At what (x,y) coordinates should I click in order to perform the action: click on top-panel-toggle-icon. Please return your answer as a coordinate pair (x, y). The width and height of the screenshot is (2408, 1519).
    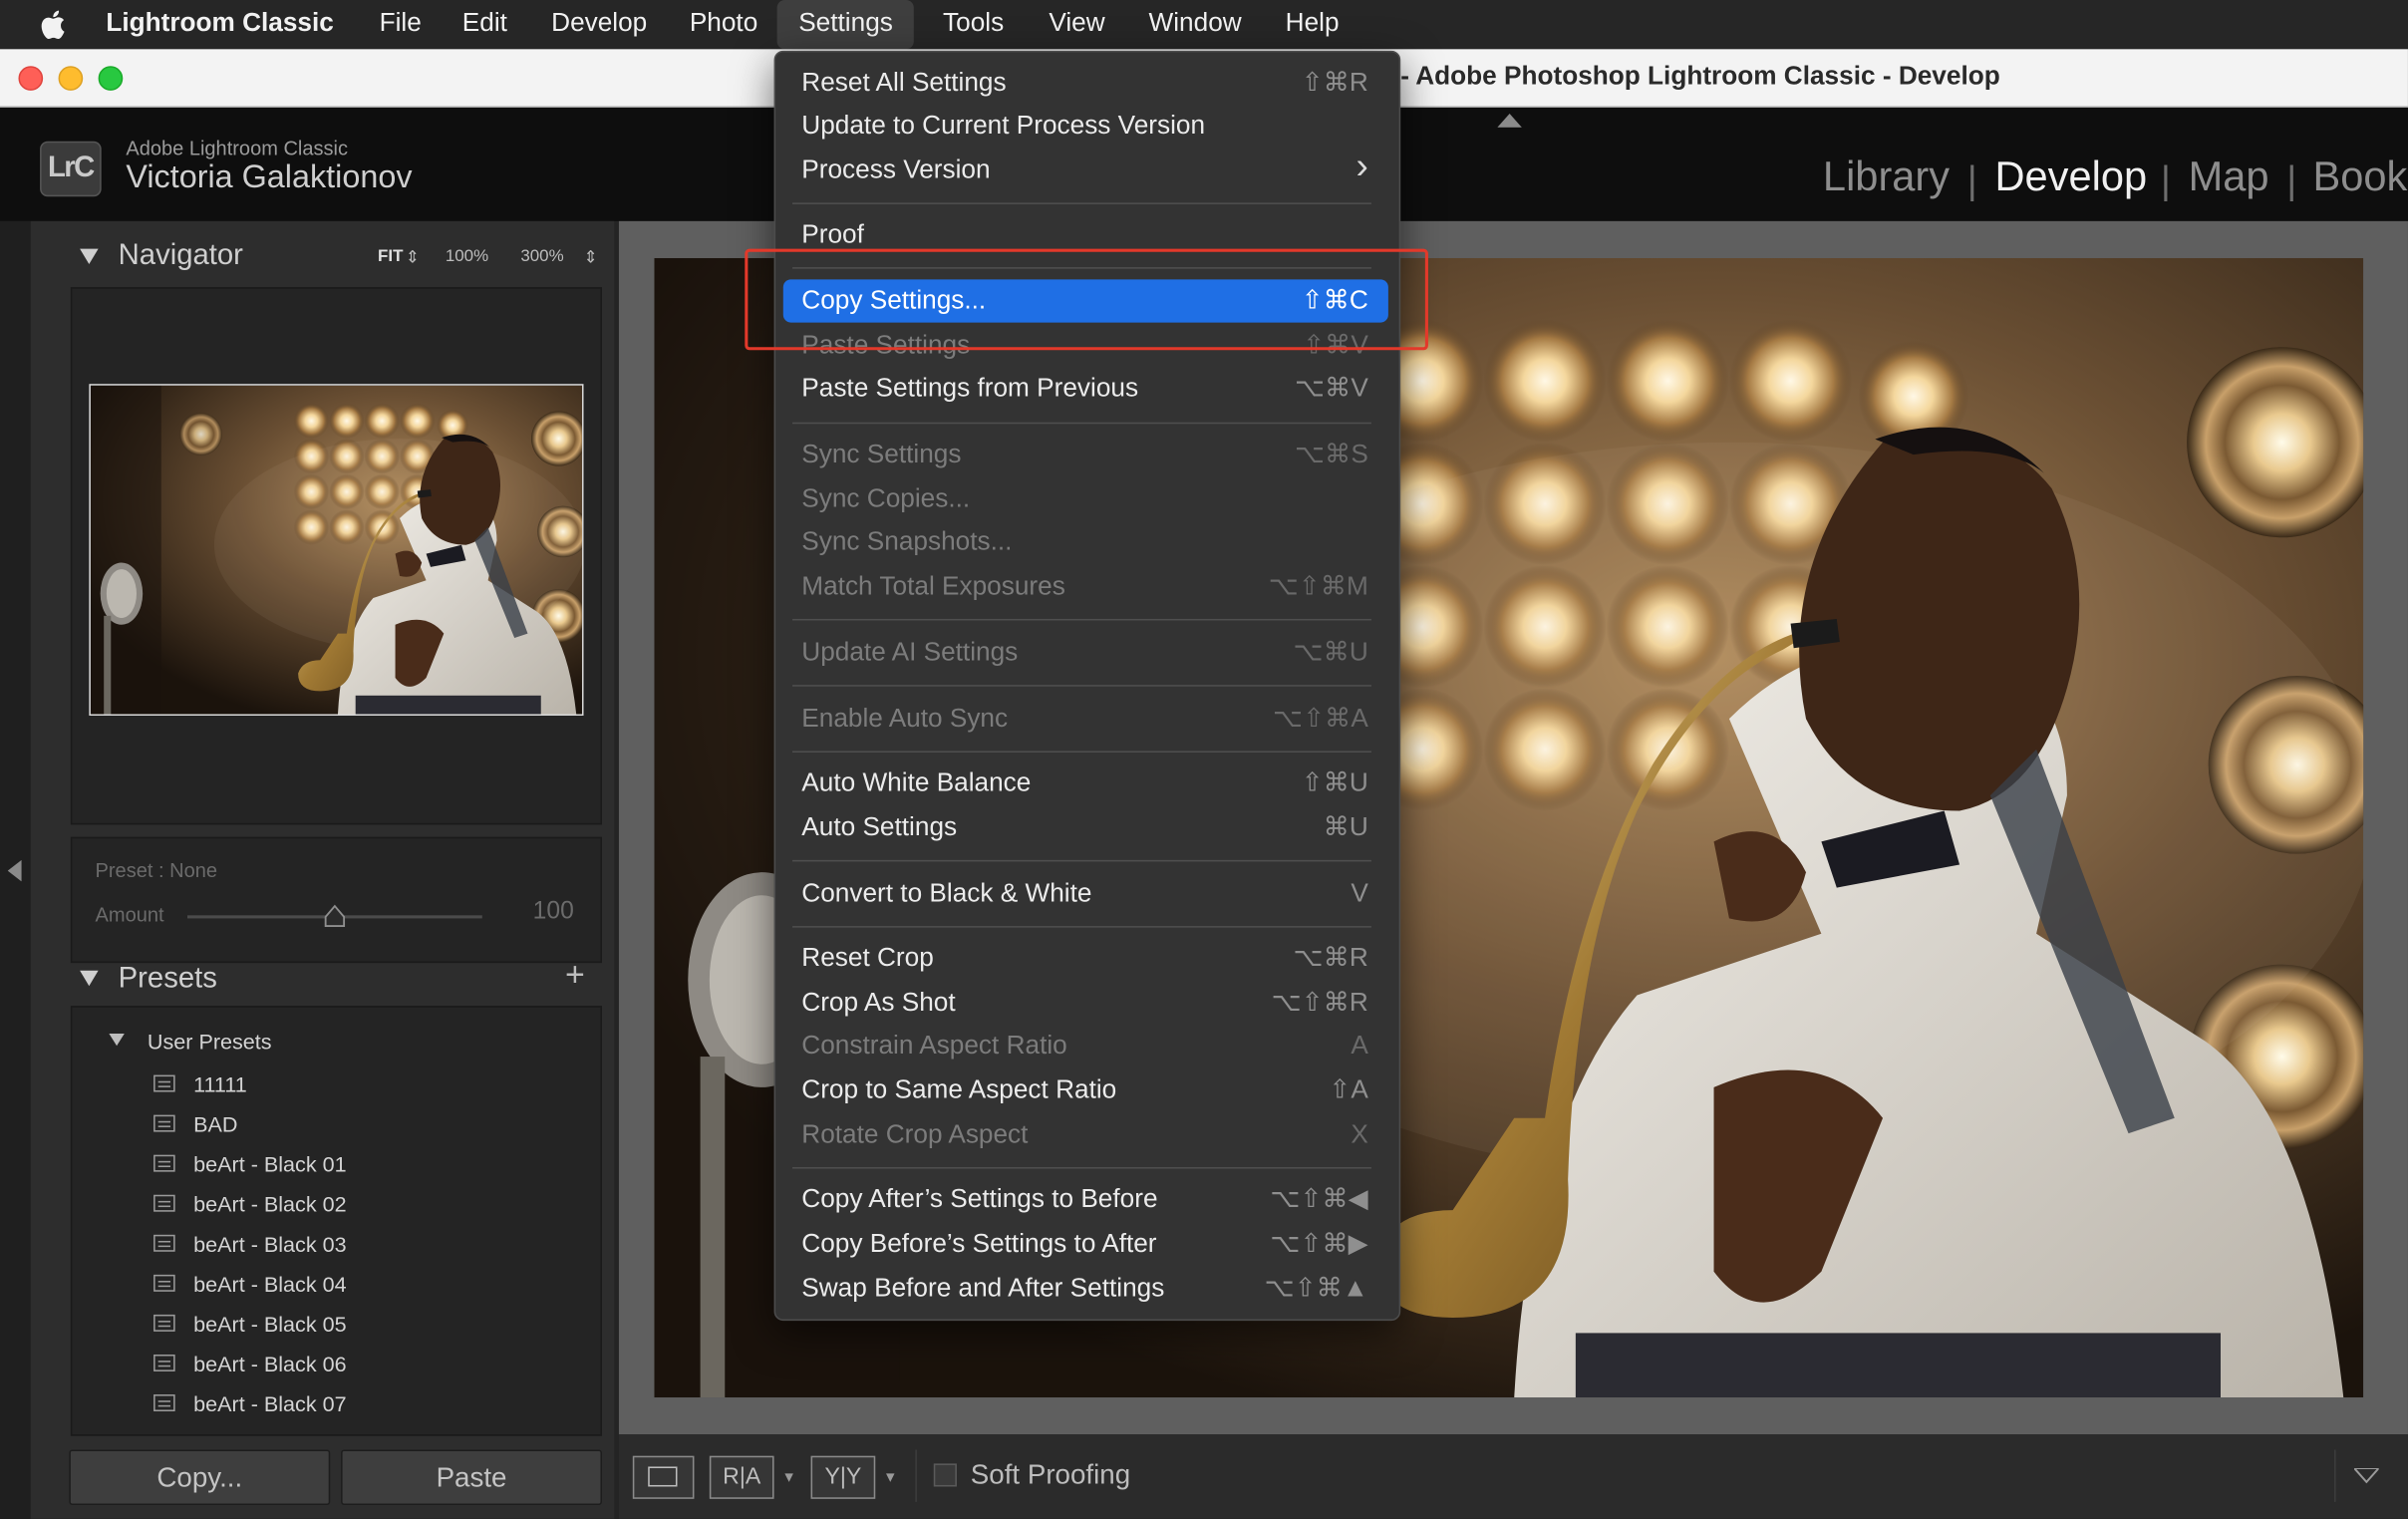
    Looking at the image, I should click on (1509, 121).